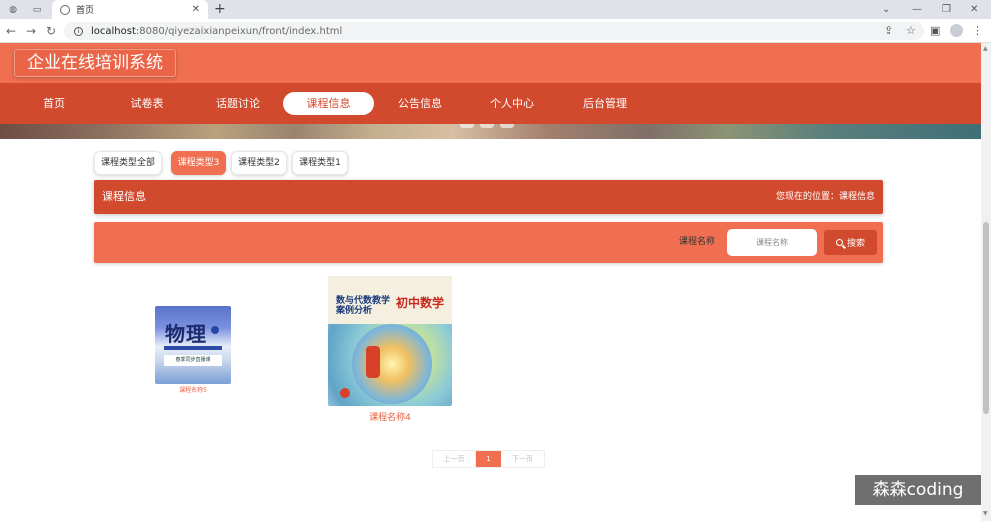 The width and height of the screenshot is (991, 521). I want to click on info-icon: i, so click(78, 31).